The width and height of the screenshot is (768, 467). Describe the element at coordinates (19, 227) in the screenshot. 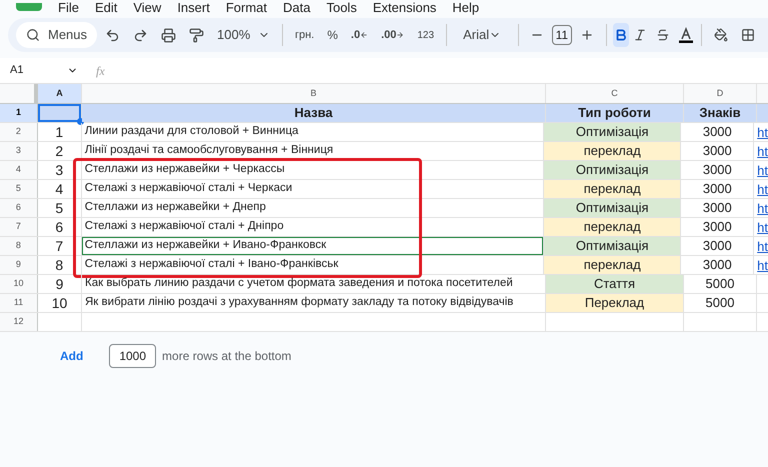

I see `row-number: 7` at that location.